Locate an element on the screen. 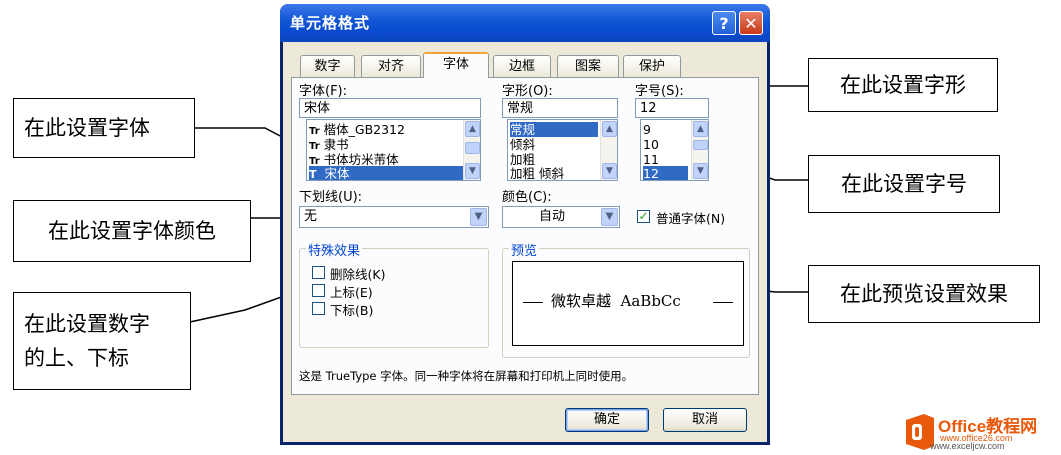 The height and width of the screenshot is (455, 1061). font-list-scrollbar: ▲ ▼ is located at coordinates (471, 150).